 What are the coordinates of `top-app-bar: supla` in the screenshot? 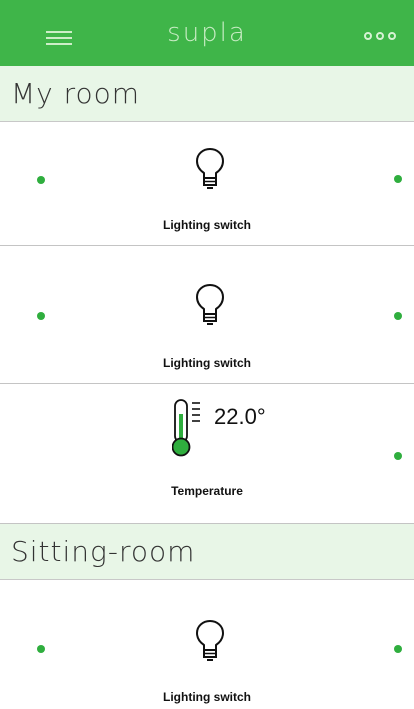 It's located at (207, 33).